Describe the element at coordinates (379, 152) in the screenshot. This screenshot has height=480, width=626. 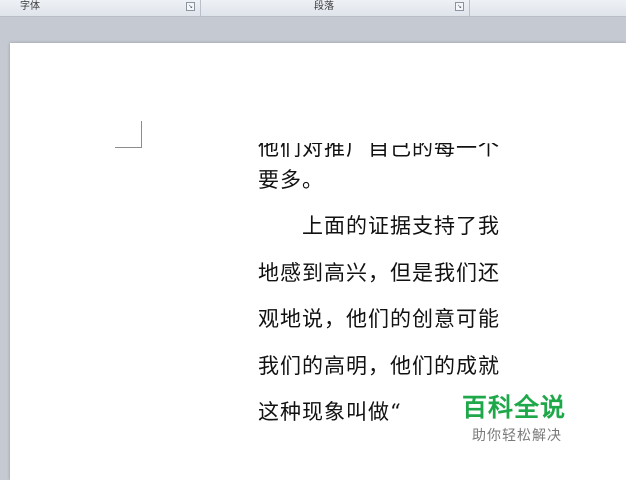
I see `text-line: 他们对推广自己的每一个` at that location.